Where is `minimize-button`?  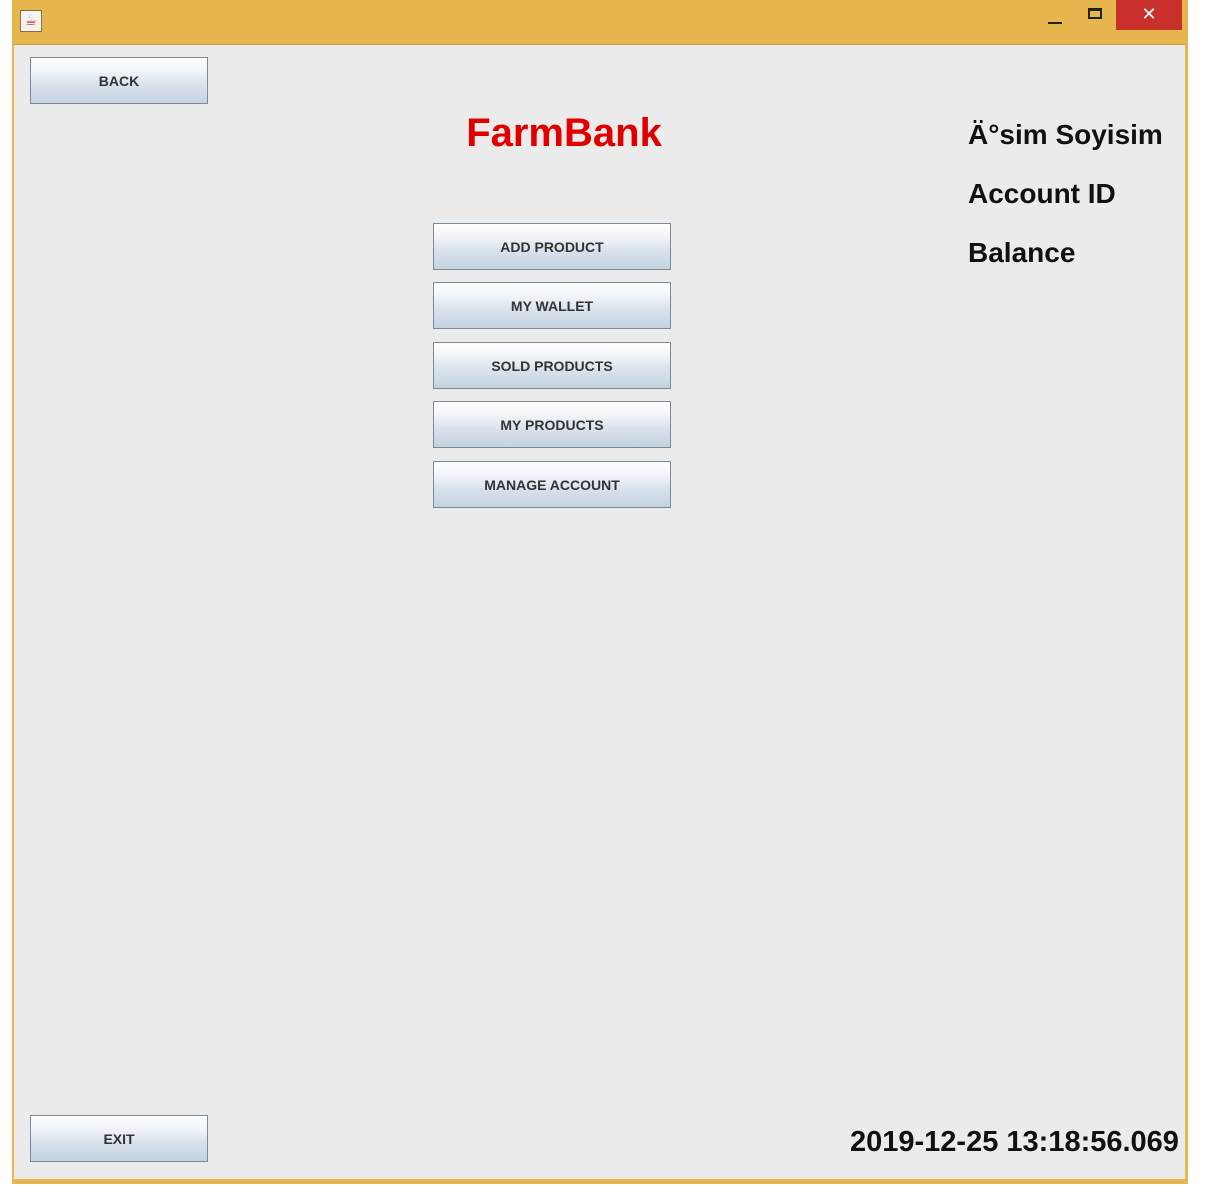 minimize-button is located at coordinates (1055, 15).